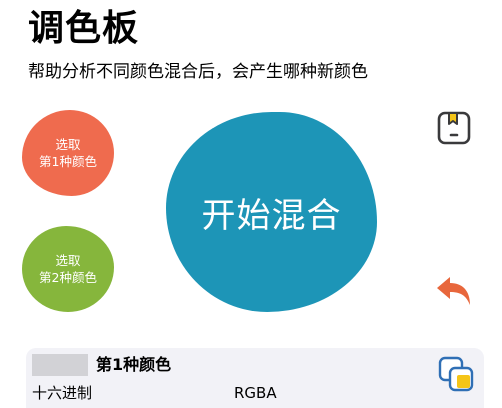 Image resolution: width=502 pixels, height=408 pixels. What do you see at coordinates (68, 277) in the screenshot?
I see `pick-color-2-line2: 第2种颜色` at bounding box center [68, 277].